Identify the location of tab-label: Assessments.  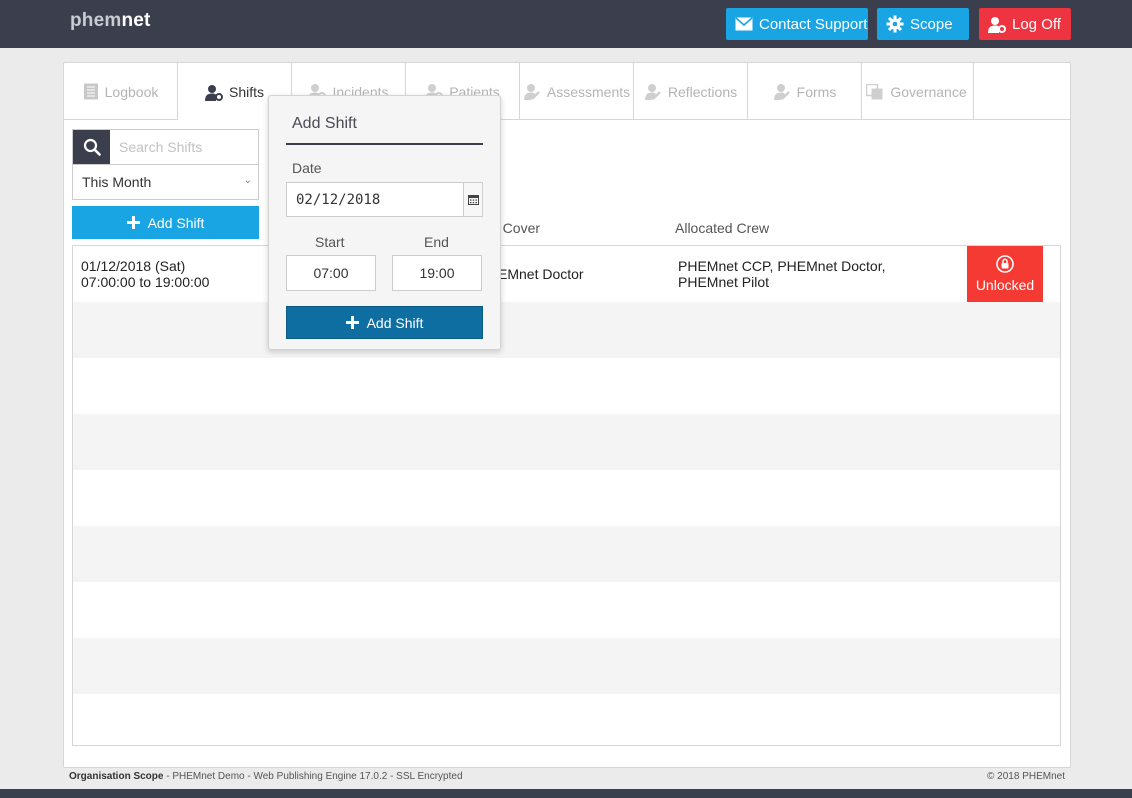
(588, 91).